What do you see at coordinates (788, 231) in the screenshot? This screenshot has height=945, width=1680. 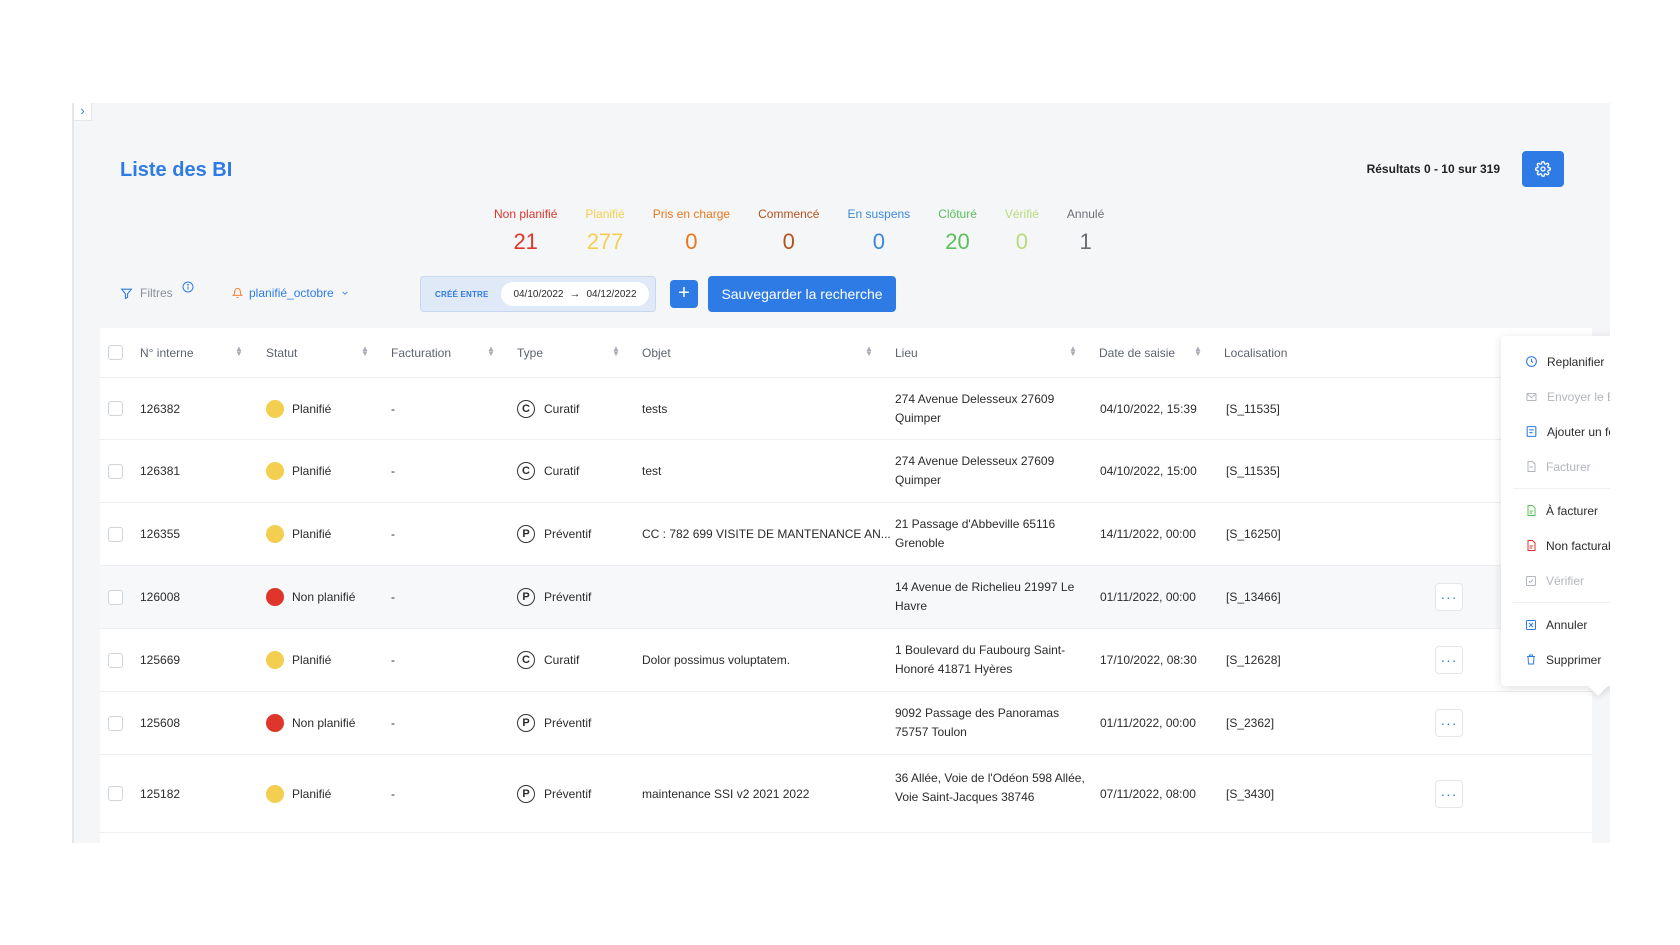 I see `status-counter: Commencé 0` at bounding box center [788, 231].